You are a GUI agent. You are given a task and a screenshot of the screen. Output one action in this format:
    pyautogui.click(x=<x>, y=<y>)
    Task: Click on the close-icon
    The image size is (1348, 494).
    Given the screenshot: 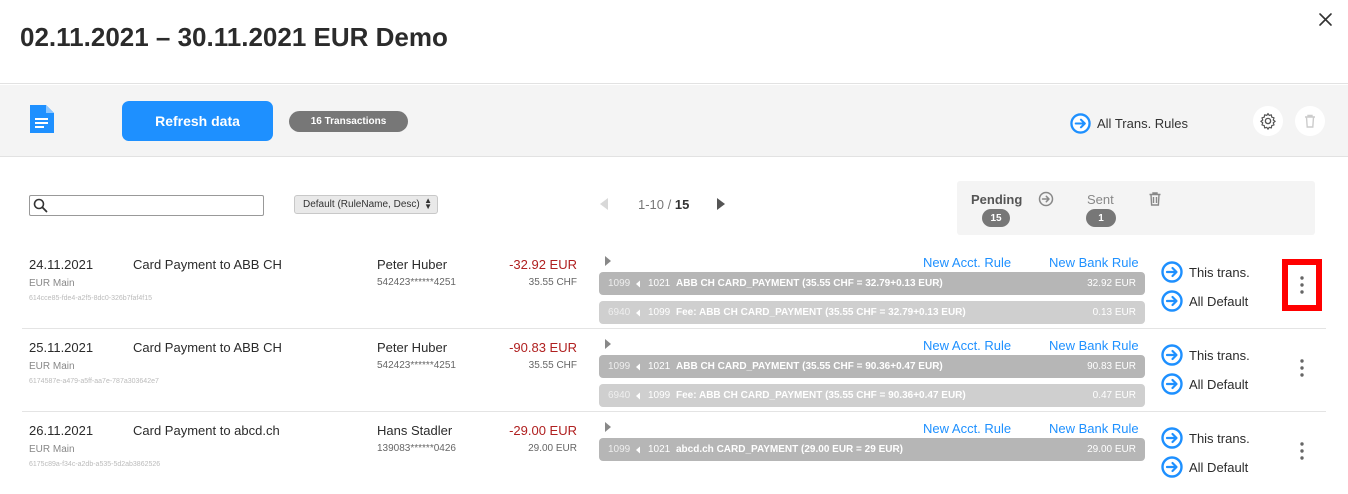 What is the action you would take?
    pyautogui.click(x=1326, y=20)
    